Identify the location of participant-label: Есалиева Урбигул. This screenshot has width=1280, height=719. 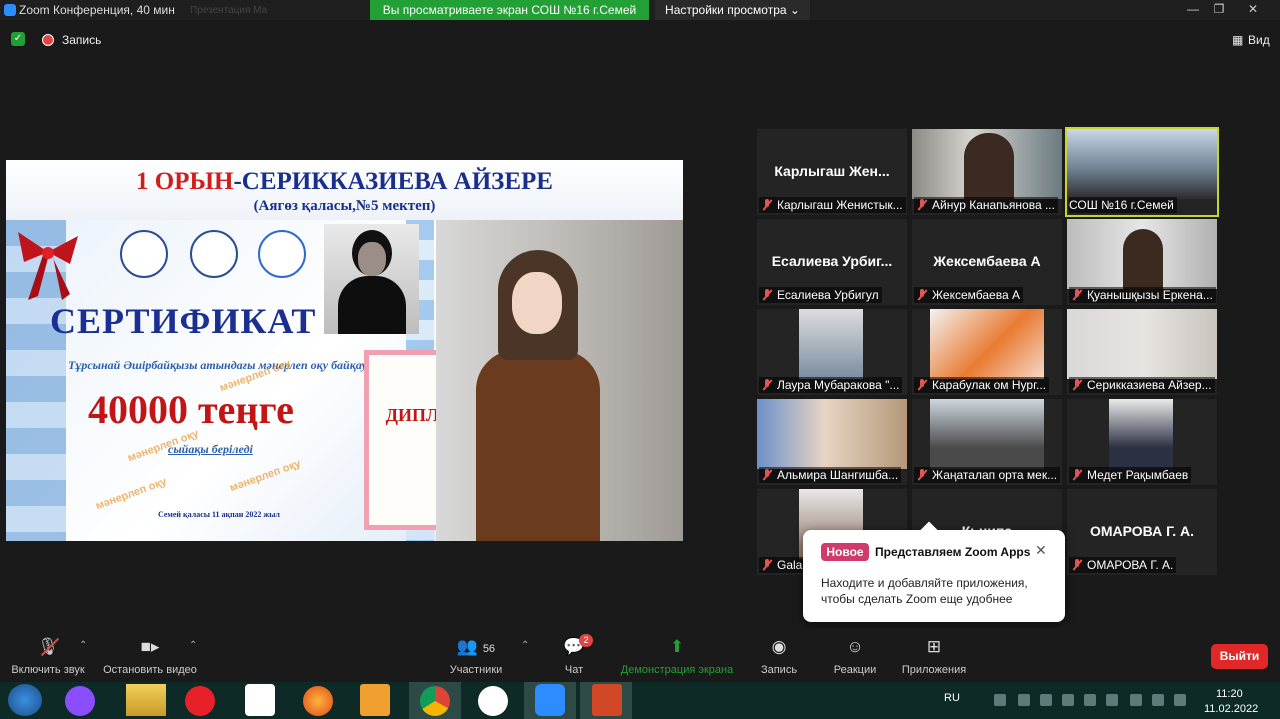
(828, 295).